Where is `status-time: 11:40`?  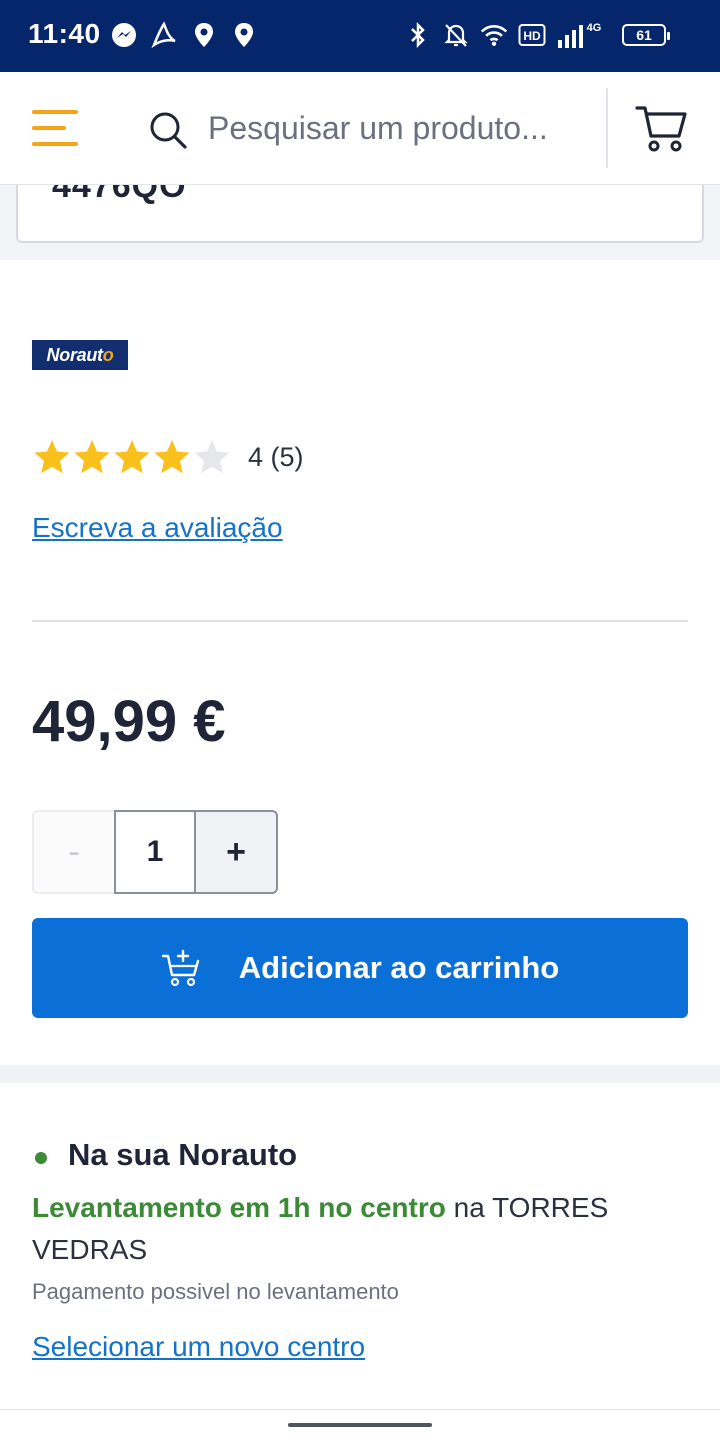 status-time: 11:40 is located at coordinates (64, 33).